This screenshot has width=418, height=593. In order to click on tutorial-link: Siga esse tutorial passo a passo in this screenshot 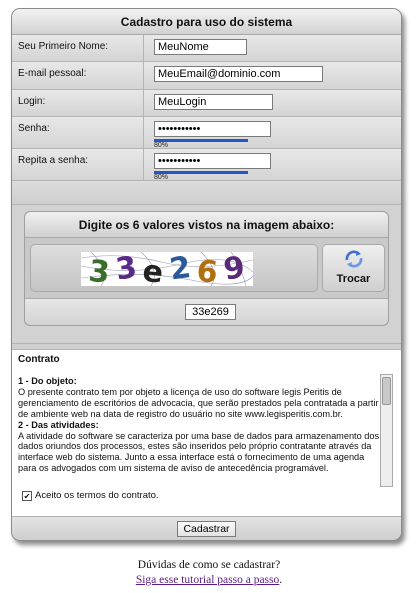, I will do `click(207, 580)`.